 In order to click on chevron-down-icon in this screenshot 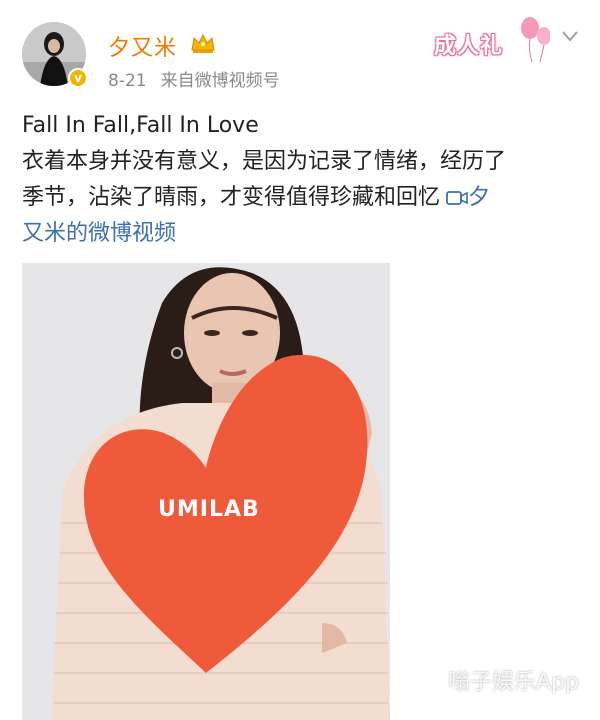, I will do `click(570, 36)`.